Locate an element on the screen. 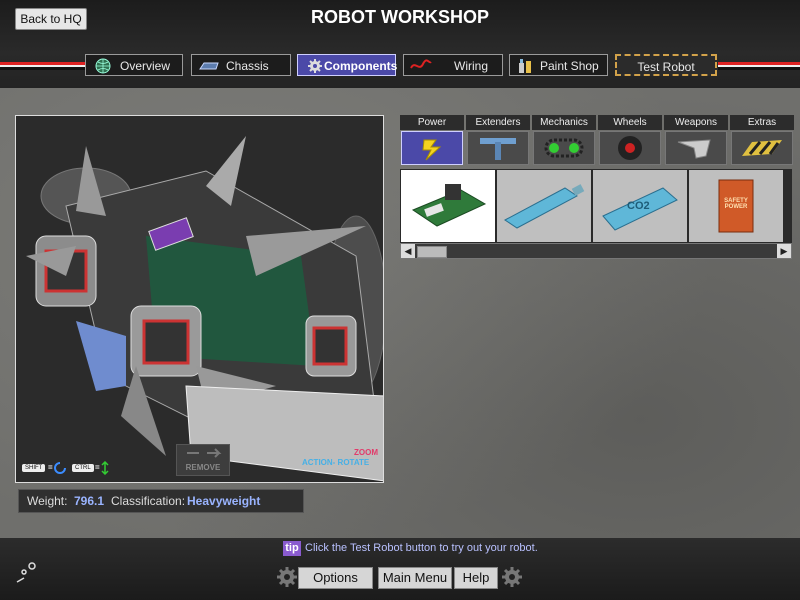 Image resolution: width=800 pixels, height=600 pixels. lightning-icon is located at coordinates (432, 150).